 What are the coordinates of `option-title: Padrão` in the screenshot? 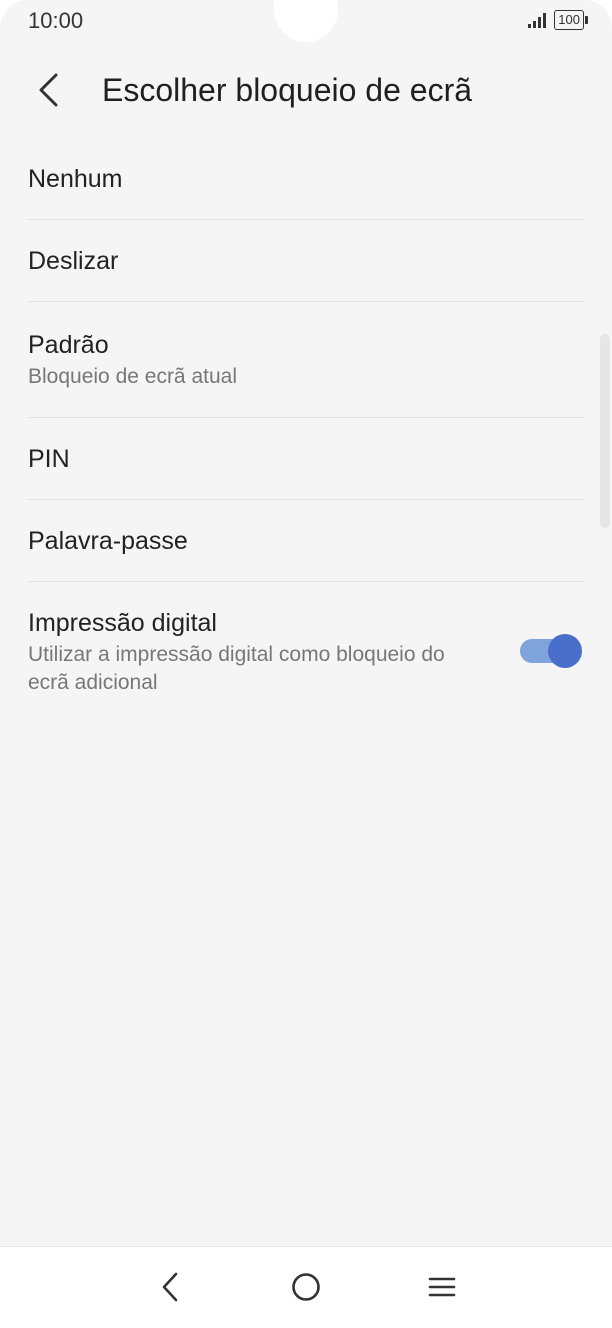 It's located at (68, 344).